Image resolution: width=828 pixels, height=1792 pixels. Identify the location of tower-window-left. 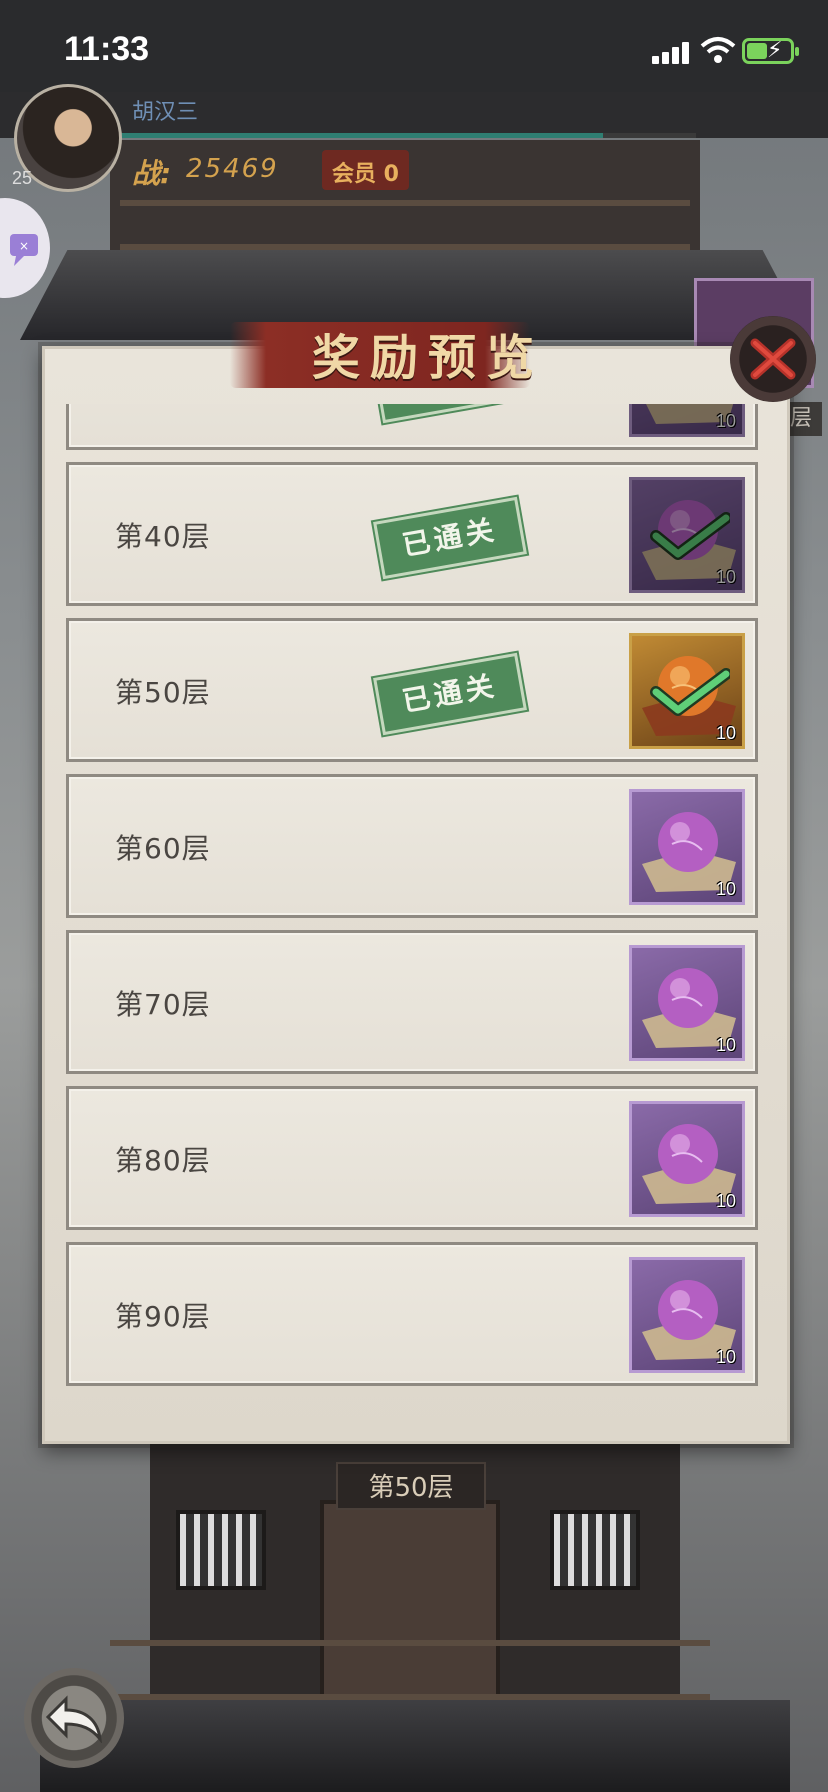
(221, 1550).